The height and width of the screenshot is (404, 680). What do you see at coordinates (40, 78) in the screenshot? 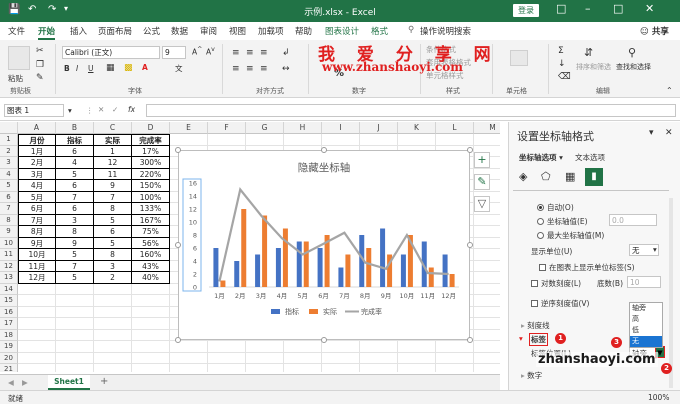
I see `format-painter-icon: ✎` at bounding box center [40, 78].